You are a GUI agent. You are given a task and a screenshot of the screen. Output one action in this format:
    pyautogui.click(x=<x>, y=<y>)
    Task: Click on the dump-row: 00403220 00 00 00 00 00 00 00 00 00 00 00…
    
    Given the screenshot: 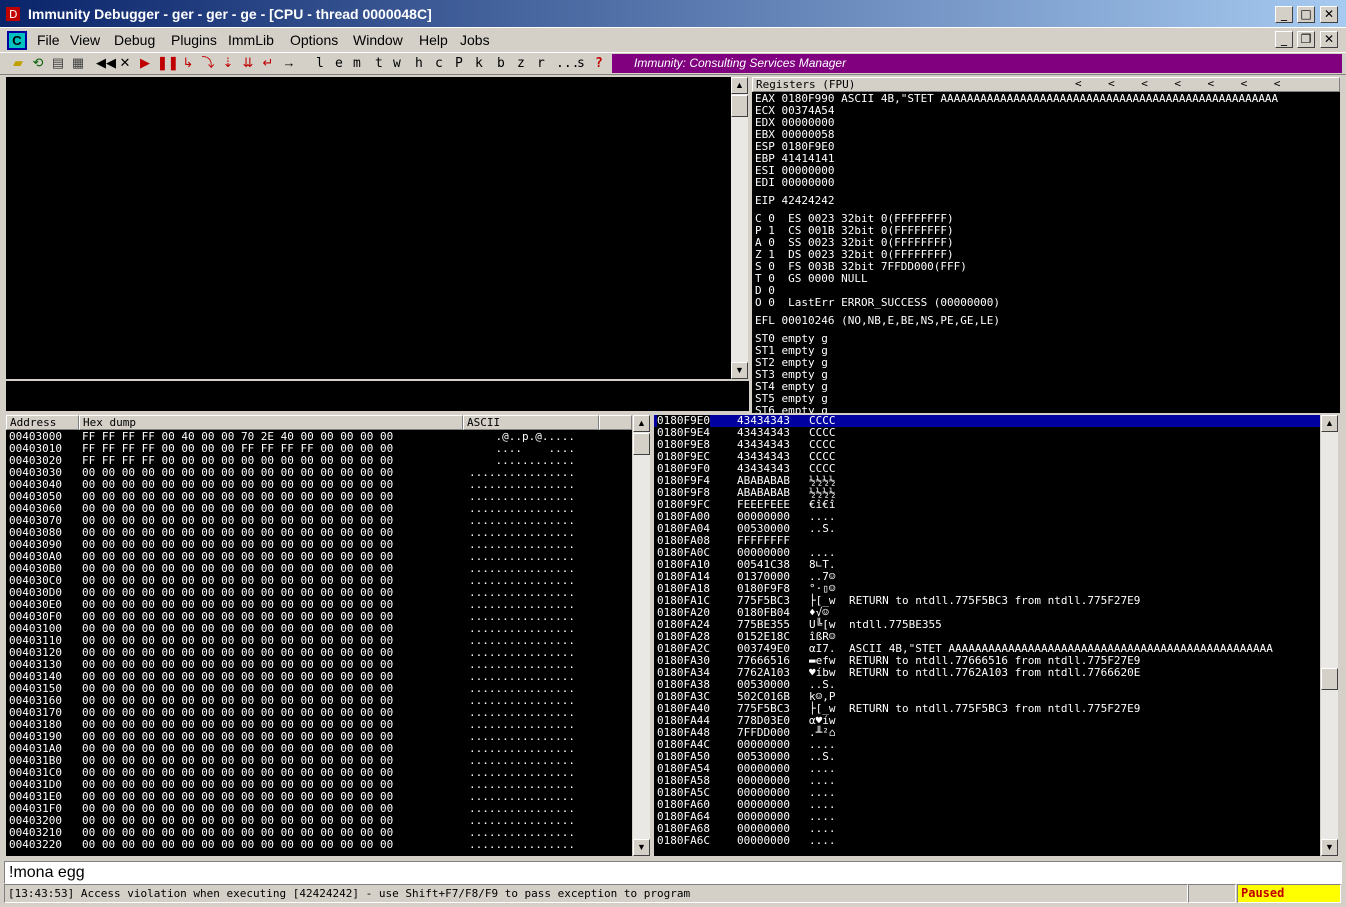 What is the action you would take?
    pyautogui.click(x=292, y=844)
    